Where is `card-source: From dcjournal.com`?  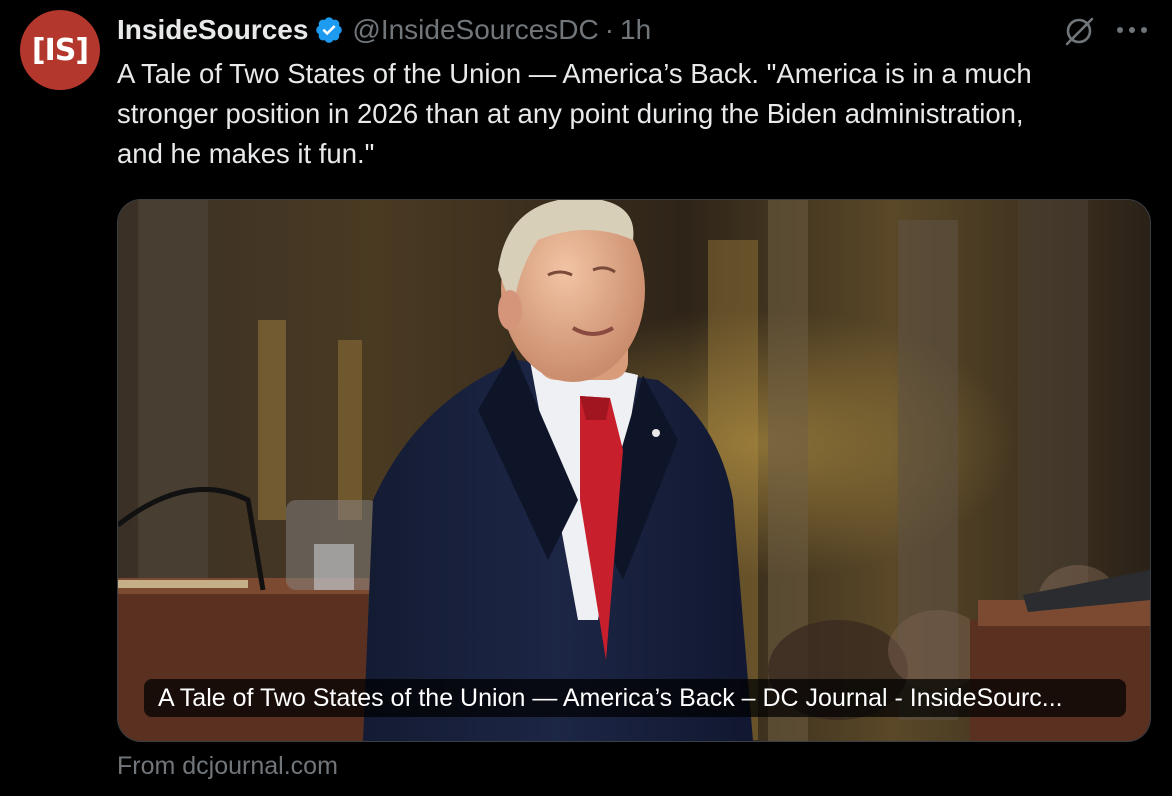
card-source: From dcjournal.com is located at coordinates (227, 766).